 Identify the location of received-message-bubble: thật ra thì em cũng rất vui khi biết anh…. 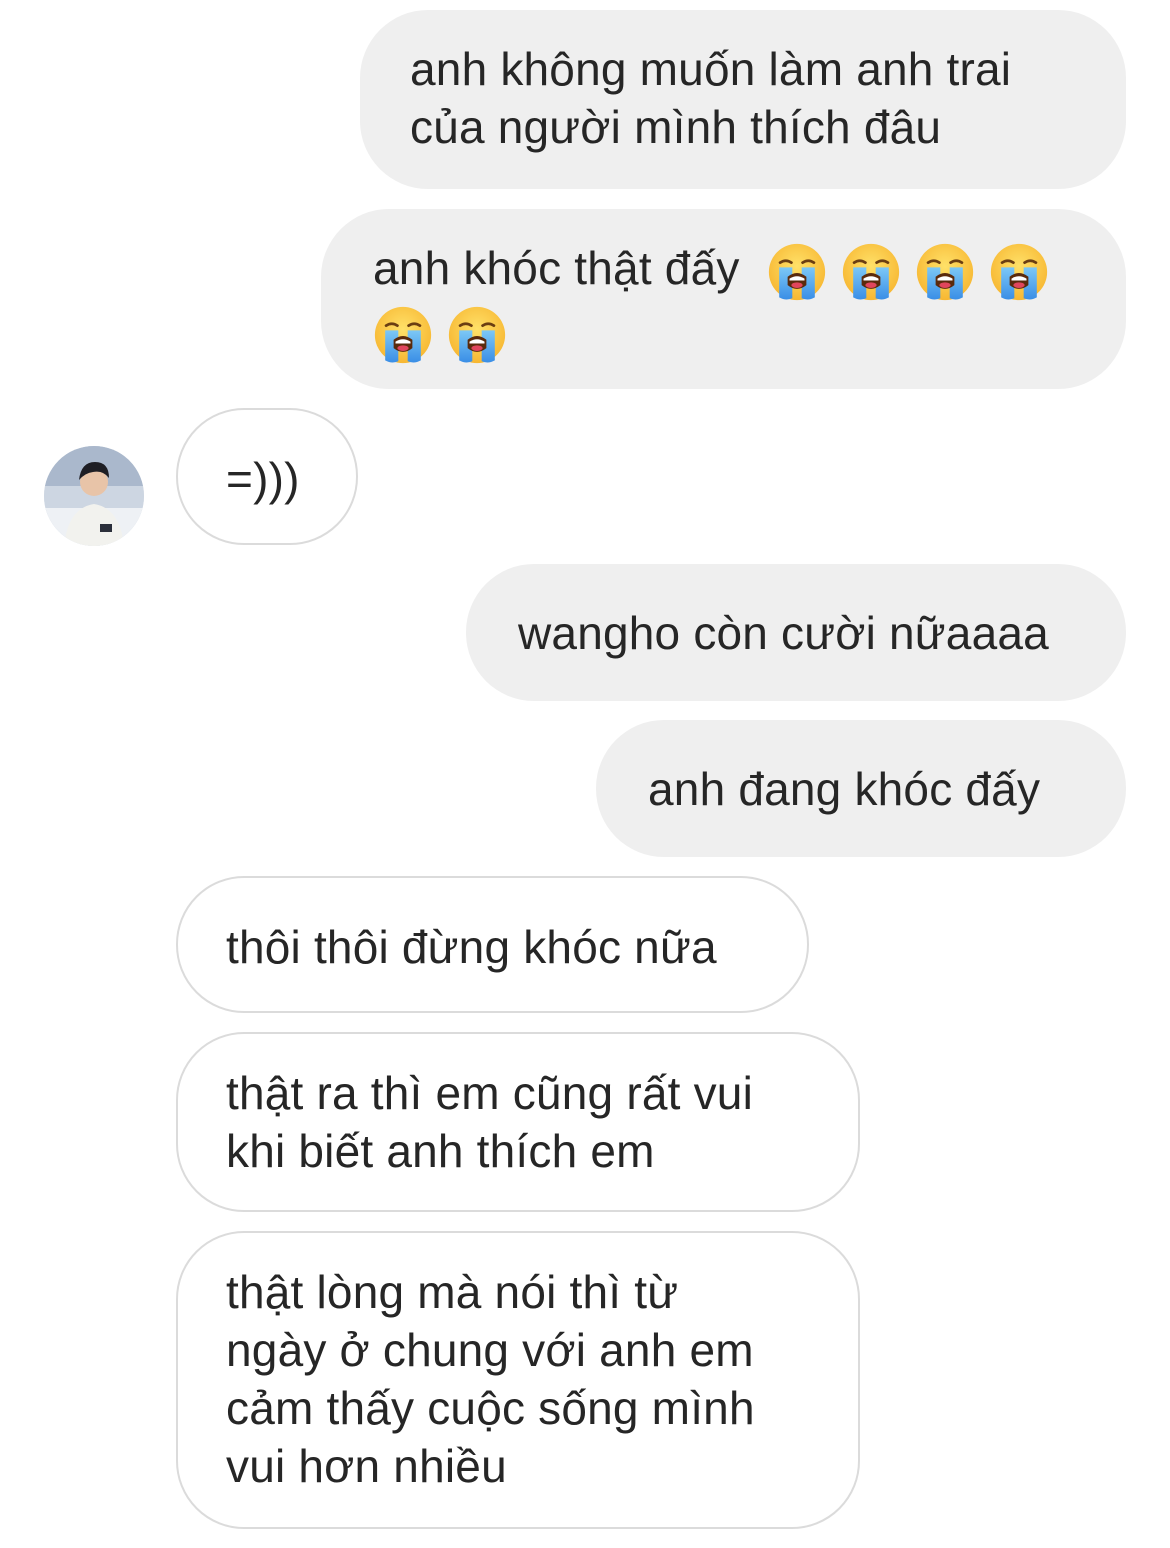
(518, 1122).